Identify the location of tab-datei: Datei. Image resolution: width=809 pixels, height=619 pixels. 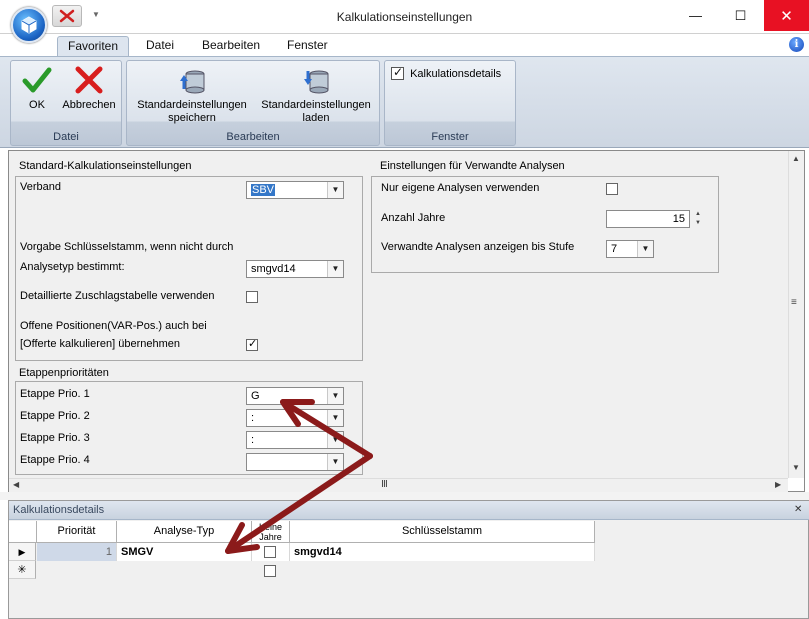
(160, 46).